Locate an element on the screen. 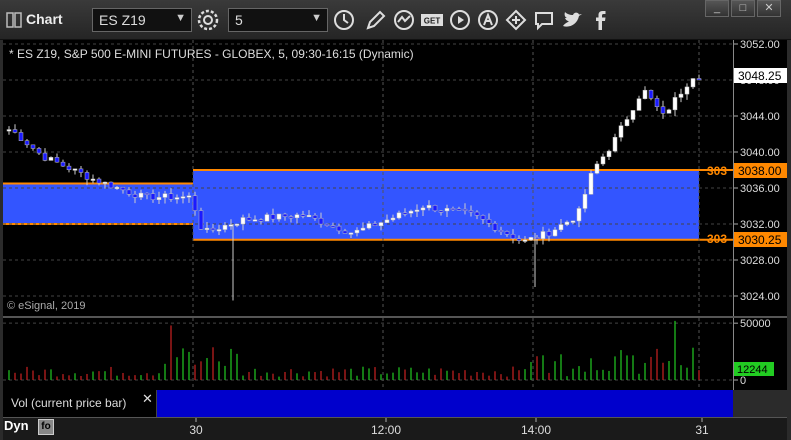 The height and width of the screenshot is (440, 791). lock-icon: fo is located at coordinates (46, 427).